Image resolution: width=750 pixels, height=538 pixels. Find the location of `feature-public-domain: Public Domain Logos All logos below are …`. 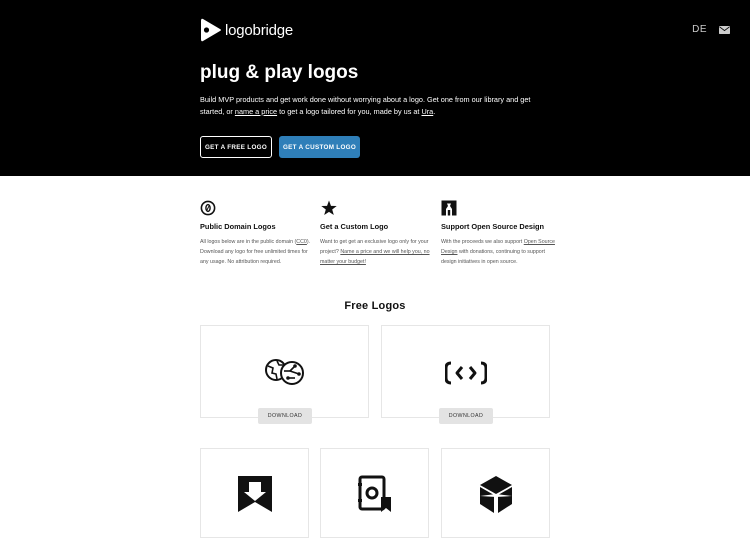

feature-public-domain: Public Domain Logos All logos below are … is located at coordinates (257, 233).